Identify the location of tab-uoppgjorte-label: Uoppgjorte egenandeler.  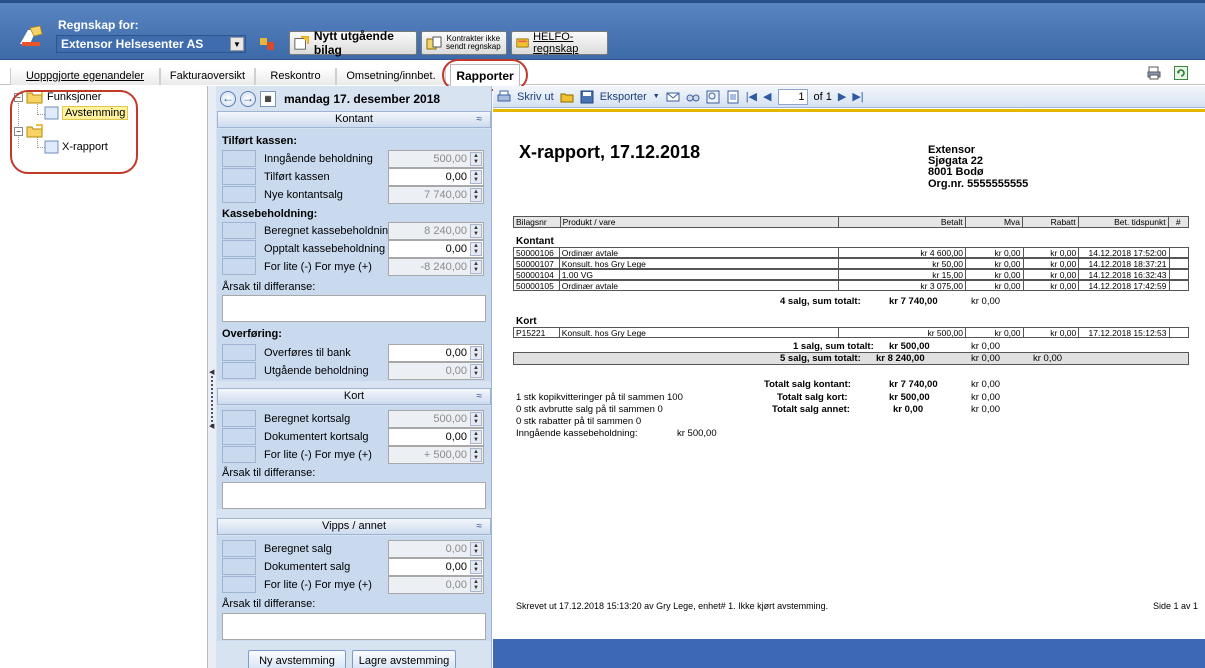
(85, 76).